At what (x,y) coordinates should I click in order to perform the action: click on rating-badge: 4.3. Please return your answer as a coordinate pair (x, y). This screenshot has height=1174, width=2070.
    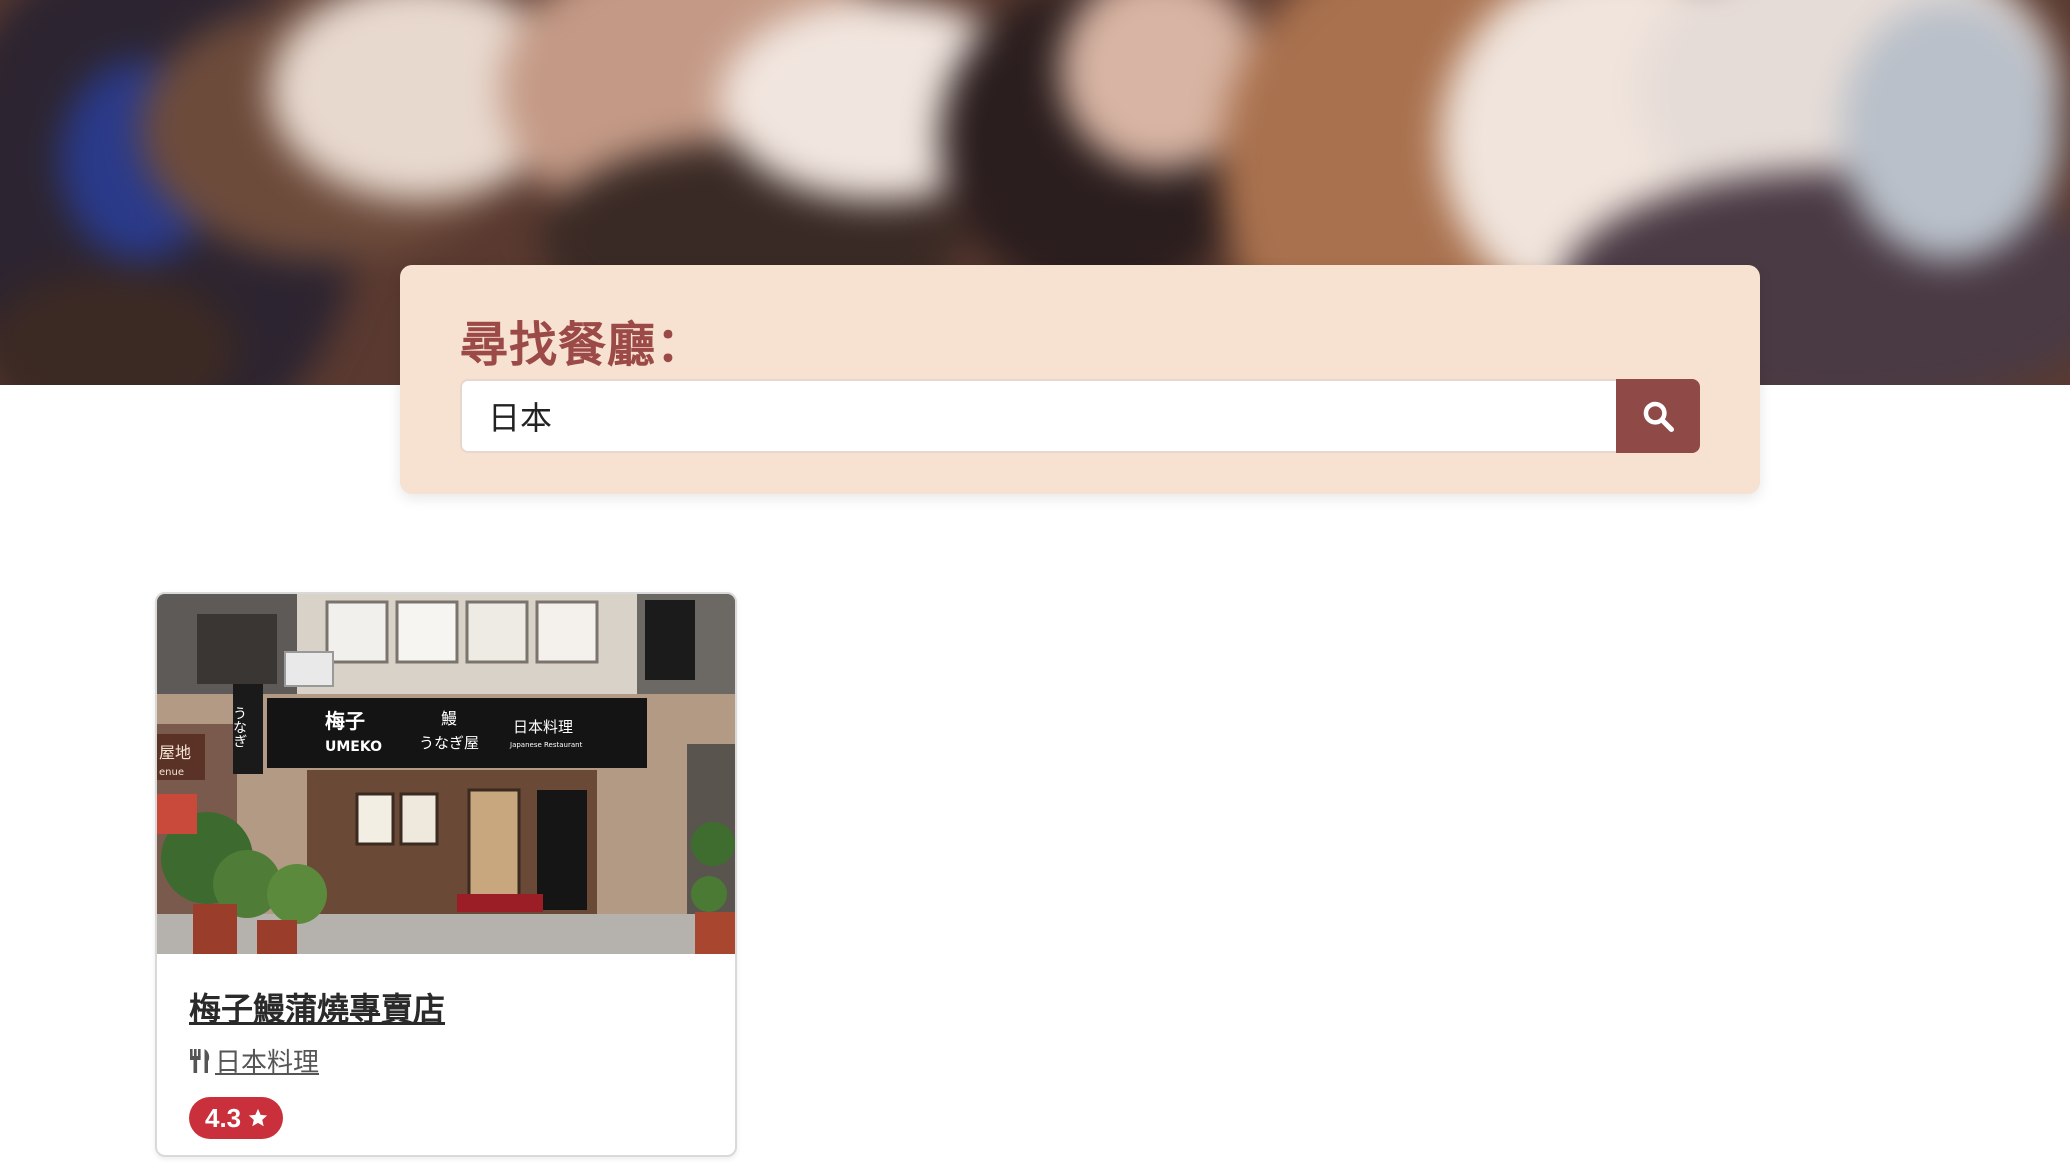
    Looking at the image, I should click on (236, 1118).